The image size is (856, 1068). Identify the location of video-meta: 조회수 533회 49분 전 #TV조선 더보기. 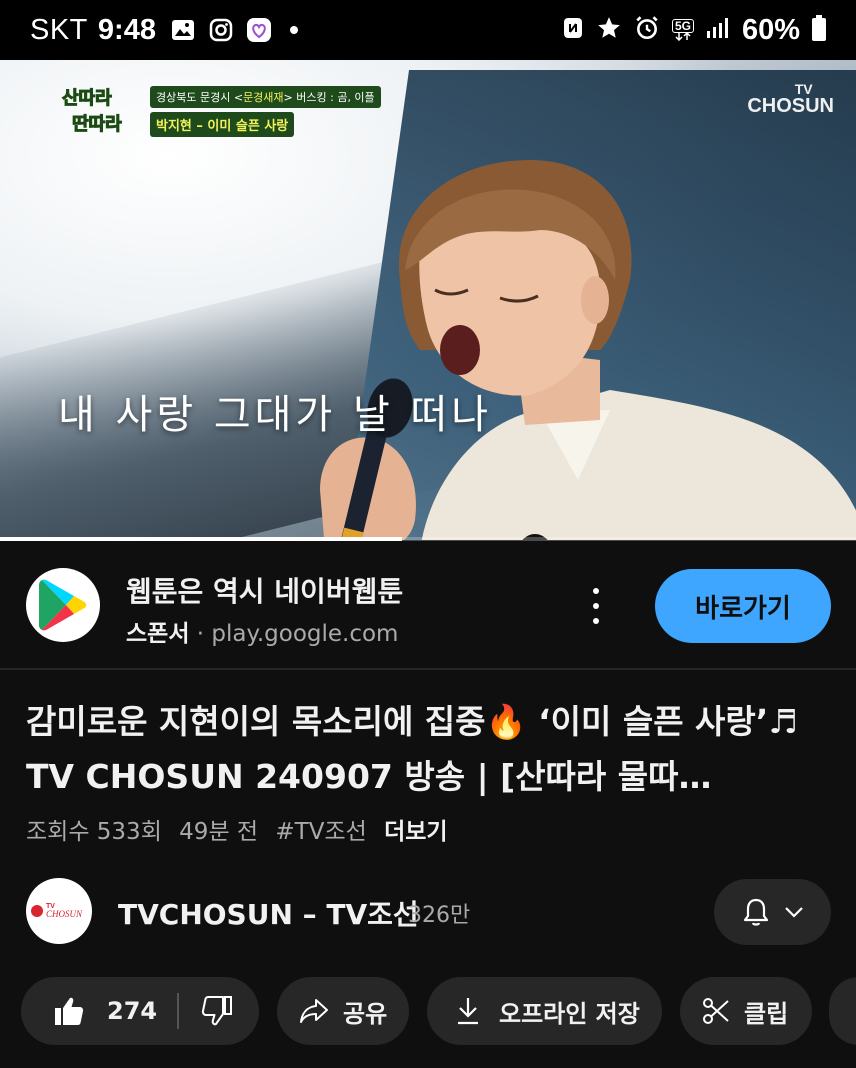
(242, 829).